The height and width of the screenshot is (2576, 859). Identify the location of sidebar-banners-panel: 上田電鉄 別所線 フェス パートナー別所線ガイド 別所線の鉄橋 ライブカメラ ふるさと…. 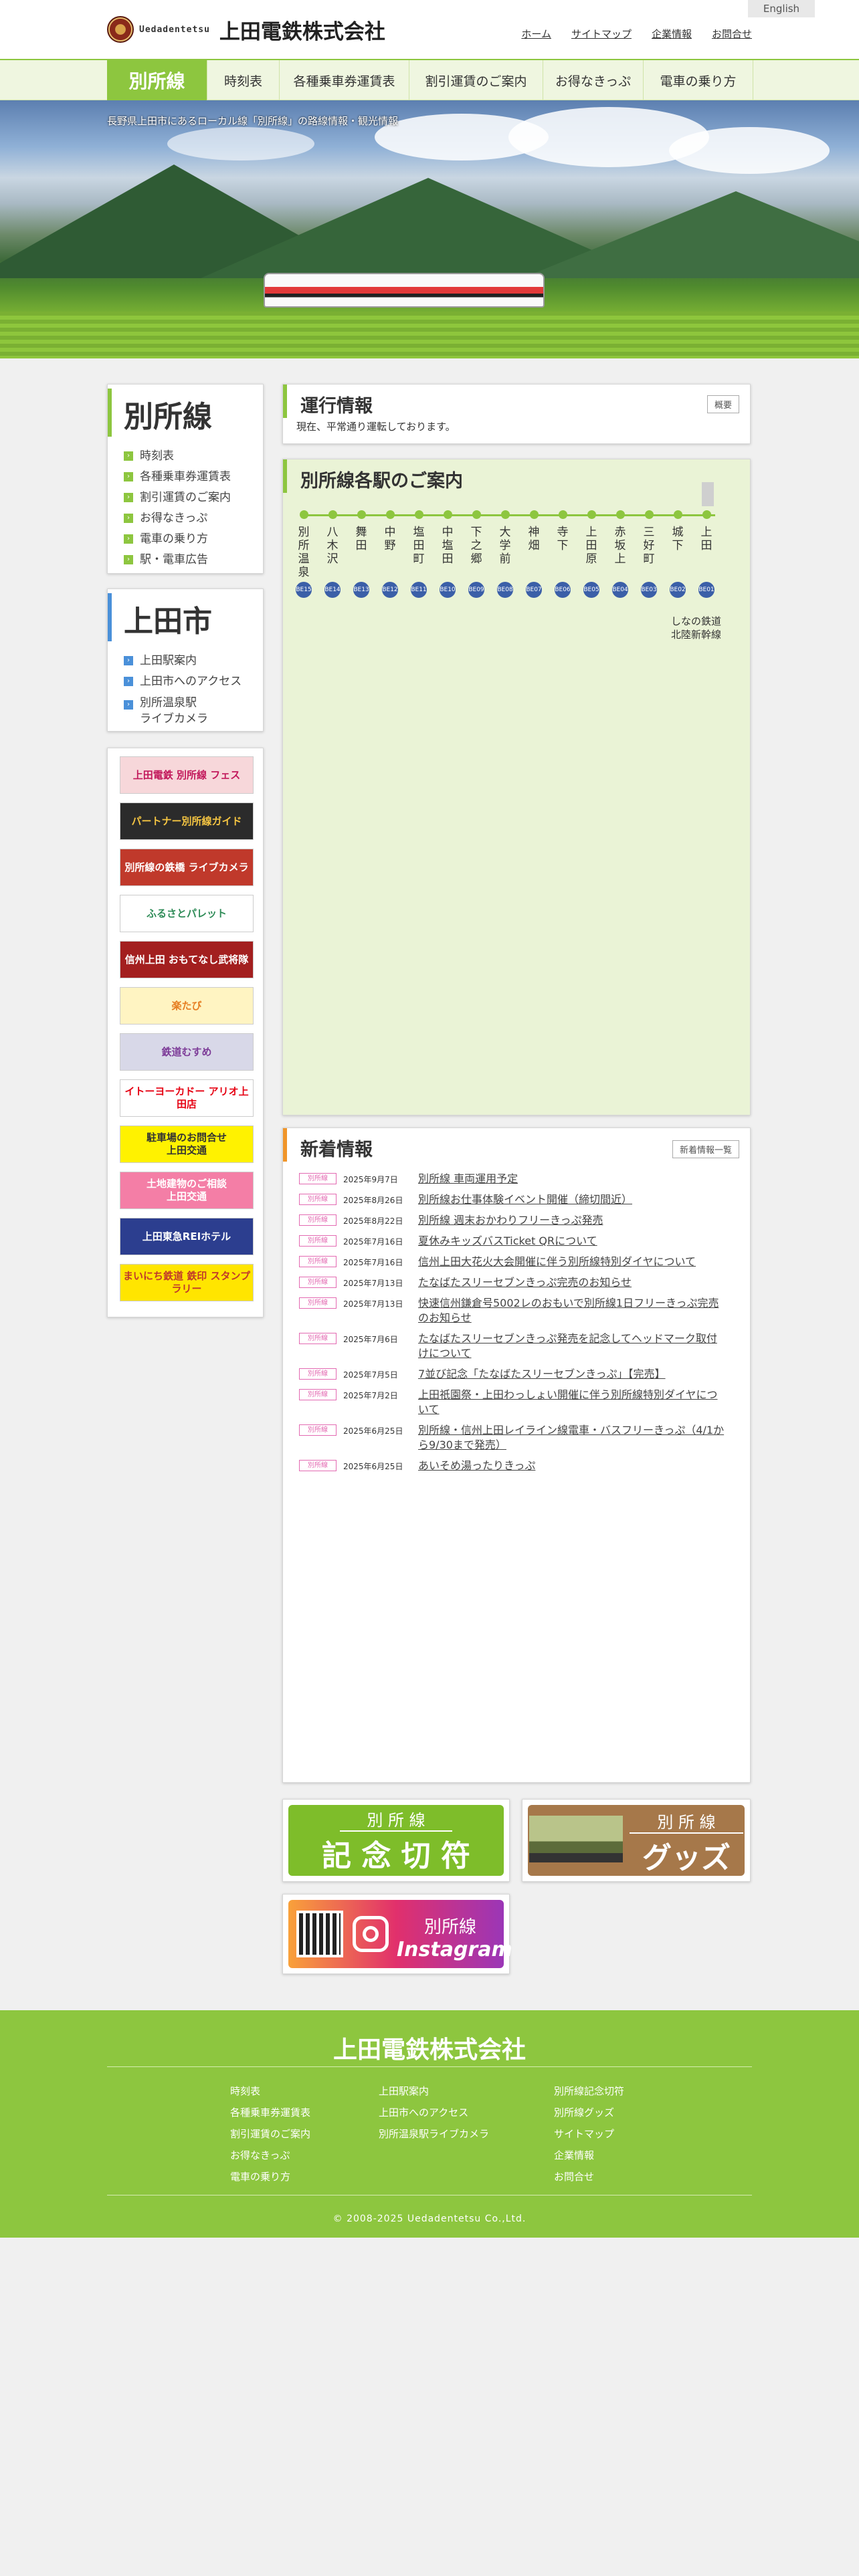
(185, 1032).